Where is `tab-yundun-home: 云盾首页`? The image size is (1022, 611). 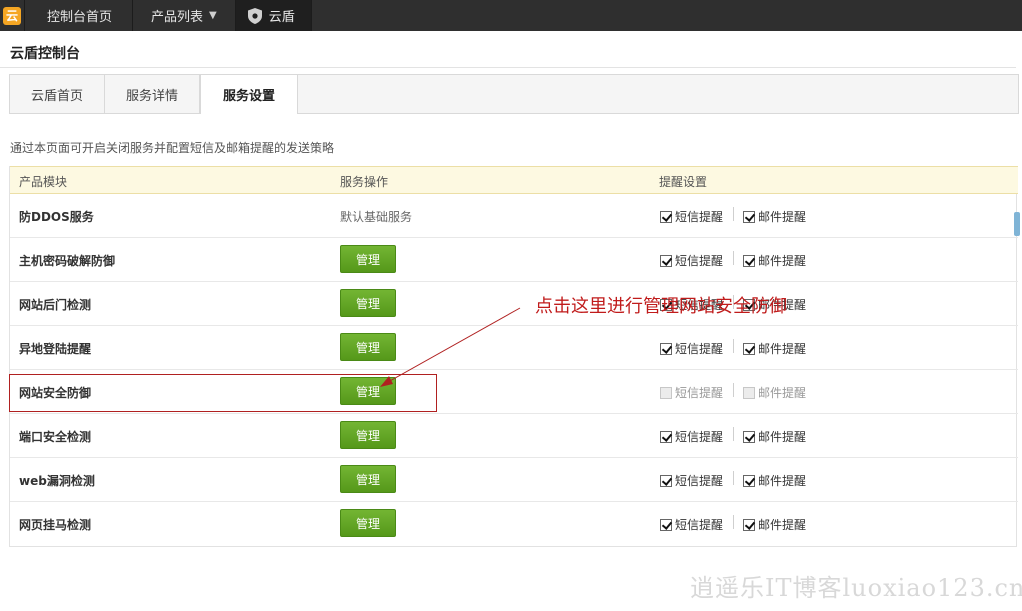
tab-yundun-home: 云盾首页 is located at coordinates (57, 94).